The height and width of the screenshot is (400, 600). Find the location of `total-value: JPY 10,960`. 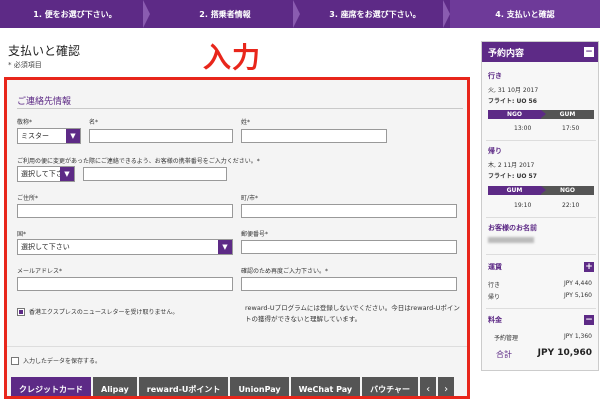

total-value: JPY 10,960 is located at coordinates (564, 353).